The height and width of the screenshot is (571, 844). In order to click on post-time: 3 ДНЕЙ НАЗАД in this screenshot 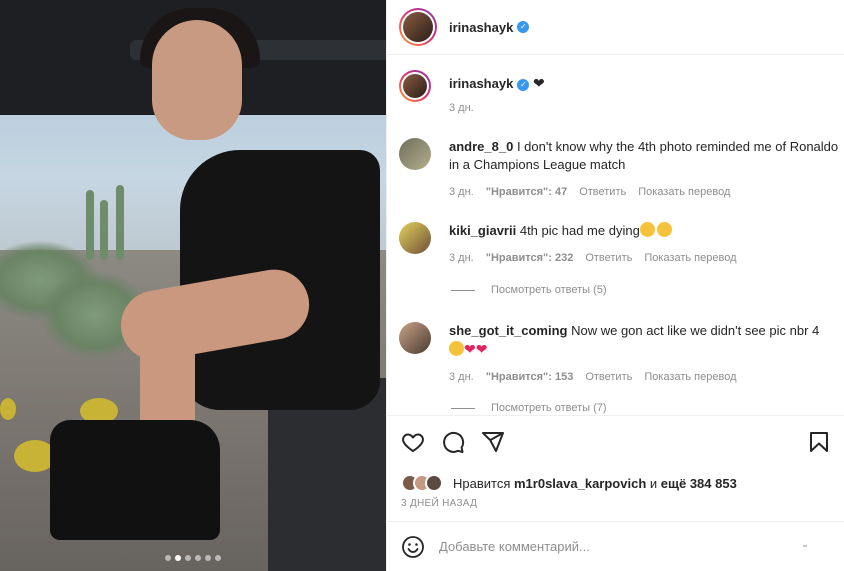, I will do `click(439, 503)`.